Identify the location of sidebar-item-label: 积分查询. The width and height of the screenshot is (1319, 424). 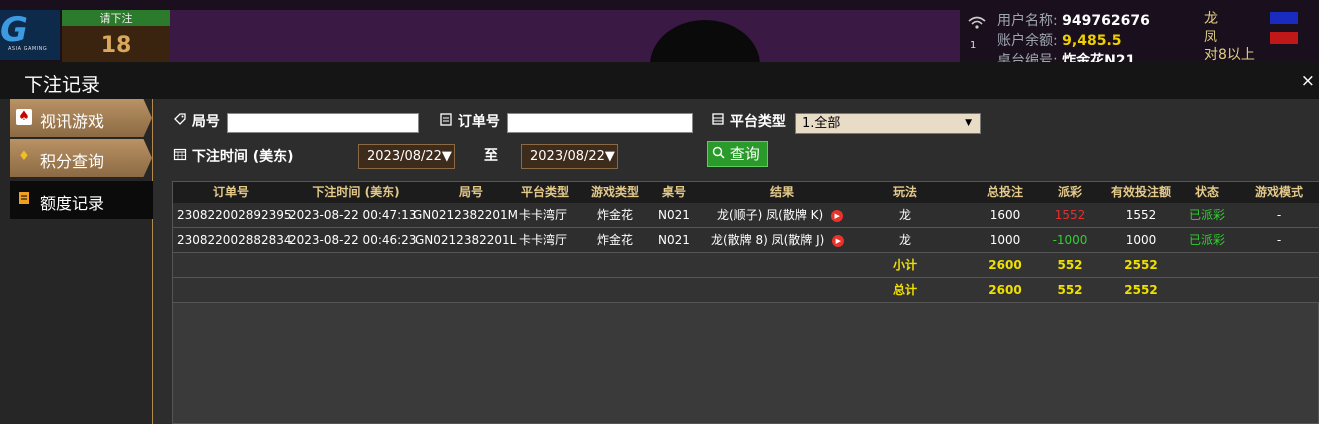
(72, 161).